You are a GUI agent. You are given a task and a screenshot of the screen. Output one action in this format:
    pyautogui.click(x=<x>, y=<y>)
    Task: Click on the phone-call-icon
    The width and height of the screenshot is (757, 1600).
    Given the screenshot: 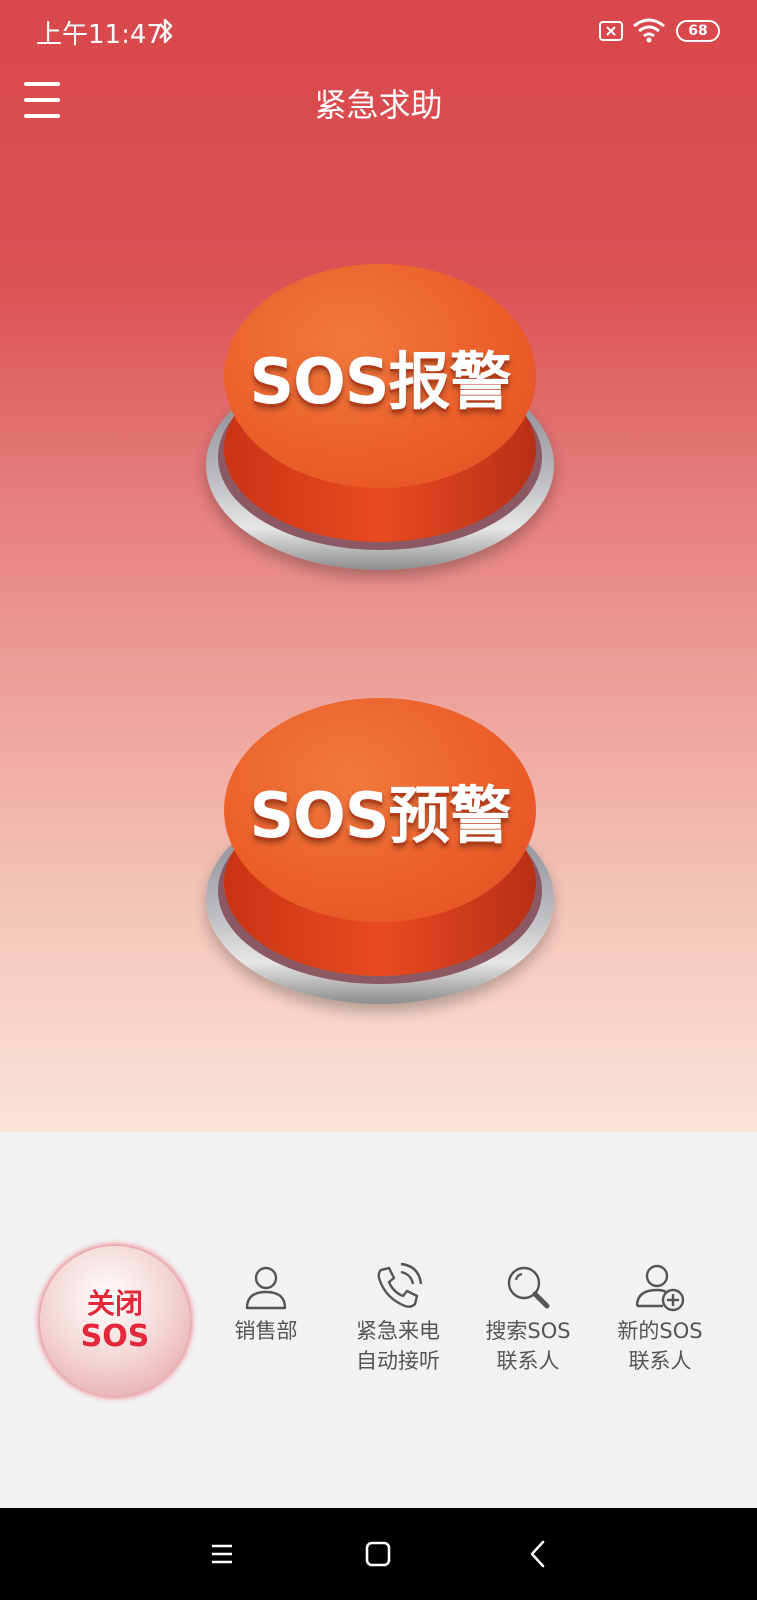 What is the action you would take?
    pyautogui.click(x=400, y=1285)
    